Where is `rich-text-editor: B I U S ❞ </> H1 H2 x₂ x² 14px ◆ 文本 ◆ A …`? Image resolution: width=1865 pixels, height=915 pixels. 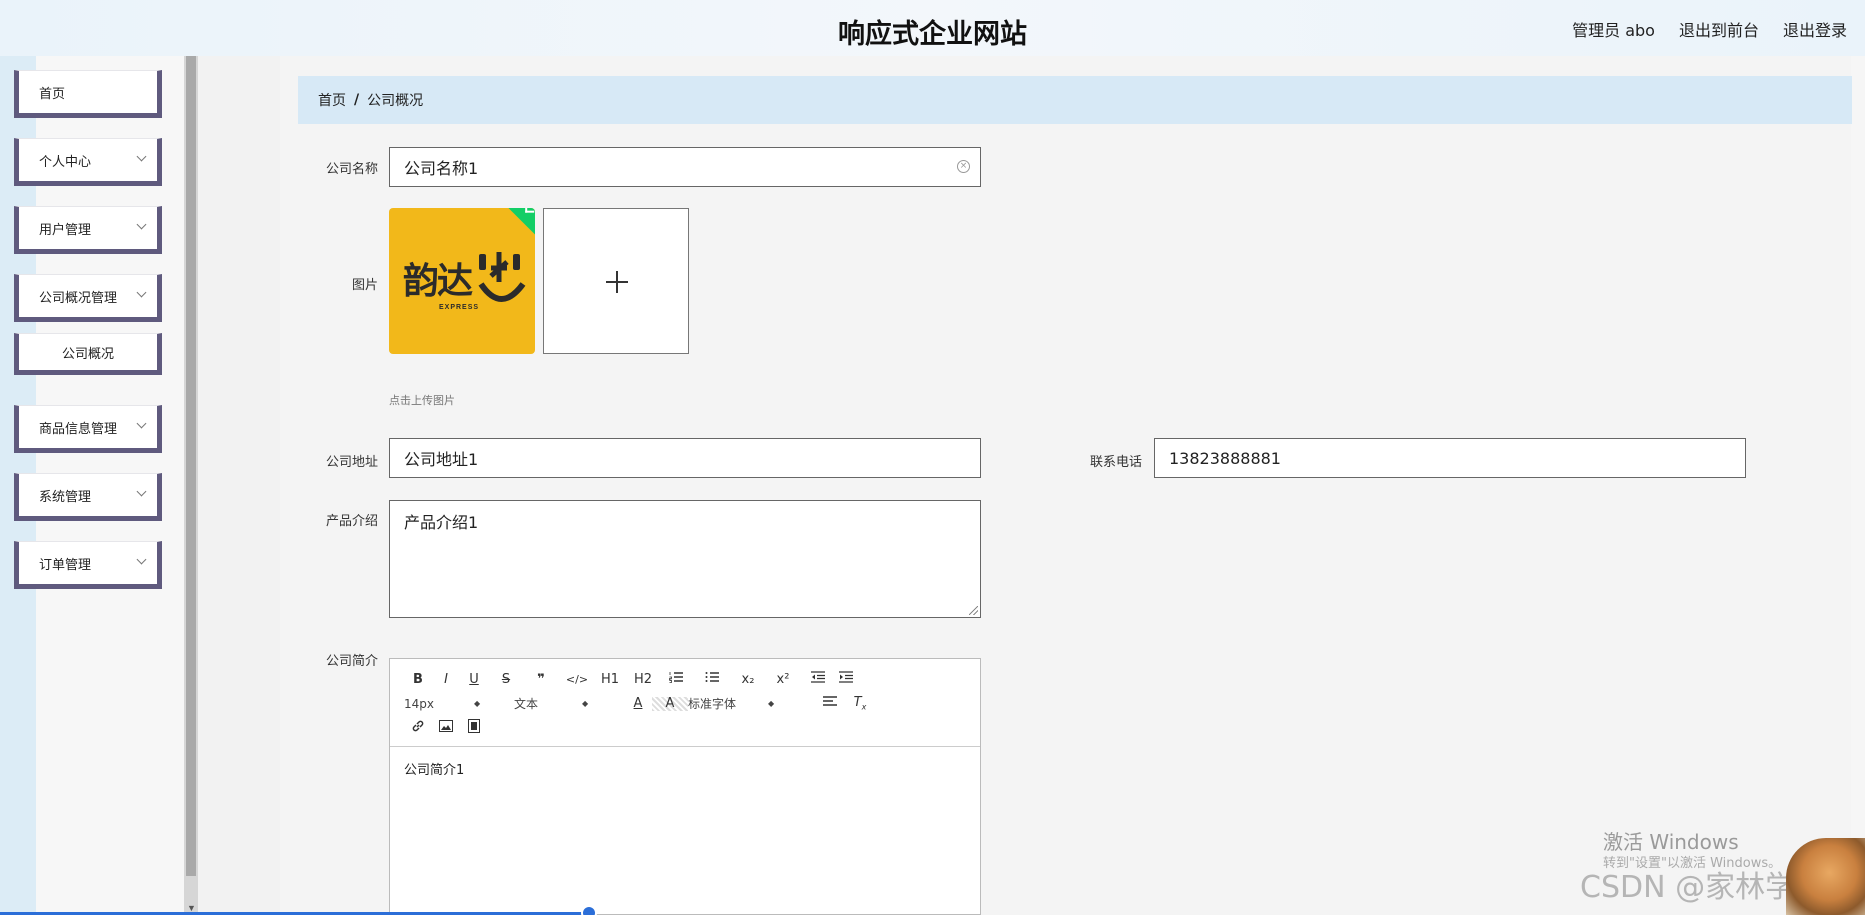
rich-text-editor: B I U S ❞ </> H1 H2 x₂ x² 14px ◆ 文本 ◆ A … is located at coordinates (685, 786).